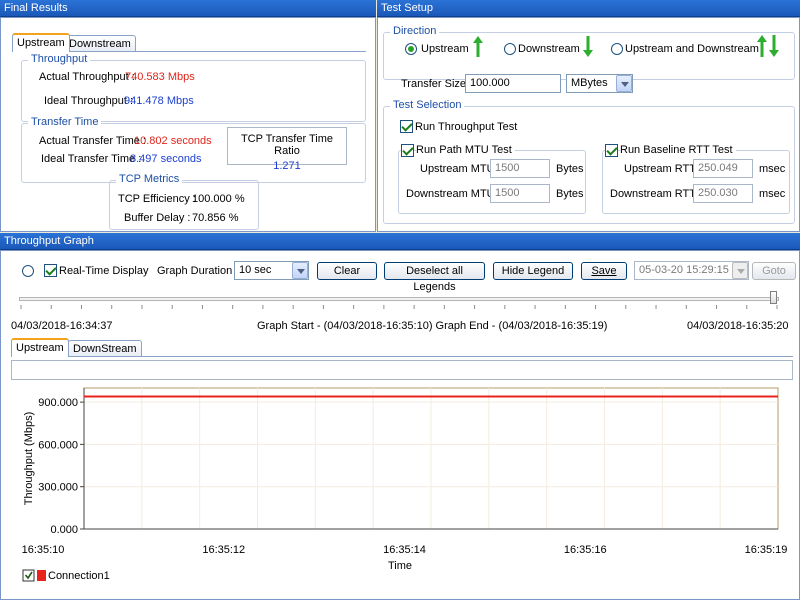  I want to click on transfer-size-label: Transfer Size, so click(434, 84).